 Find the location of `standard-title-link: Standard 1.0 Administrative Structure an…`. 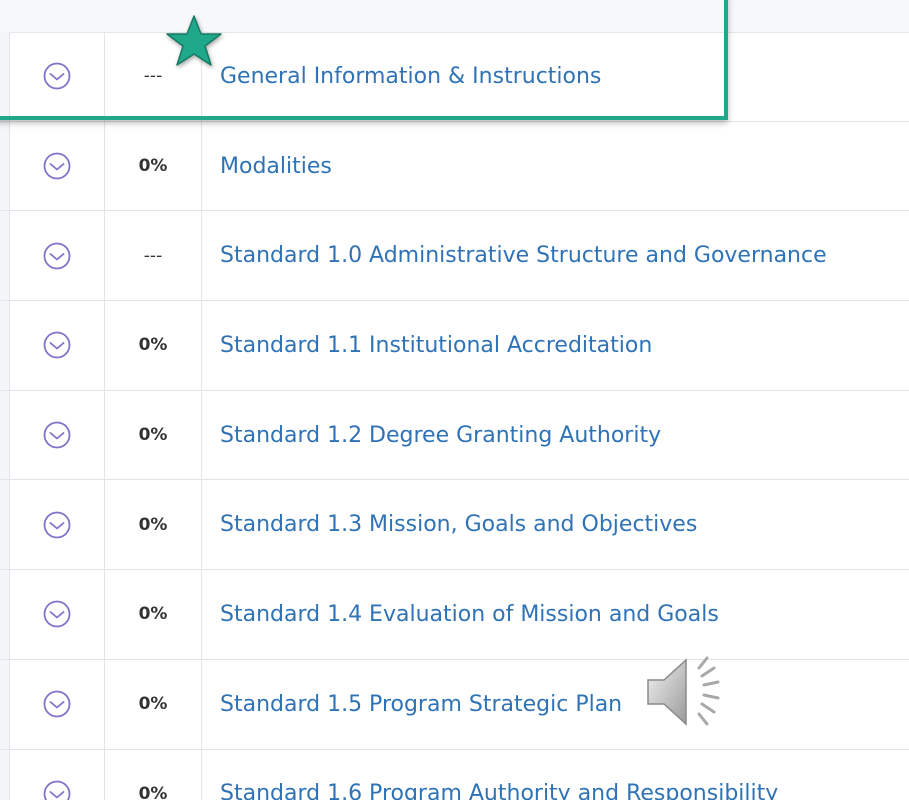

standard-title-link: Standard 1.0 Administrative Structure an… is located at coordinates (564, 255).